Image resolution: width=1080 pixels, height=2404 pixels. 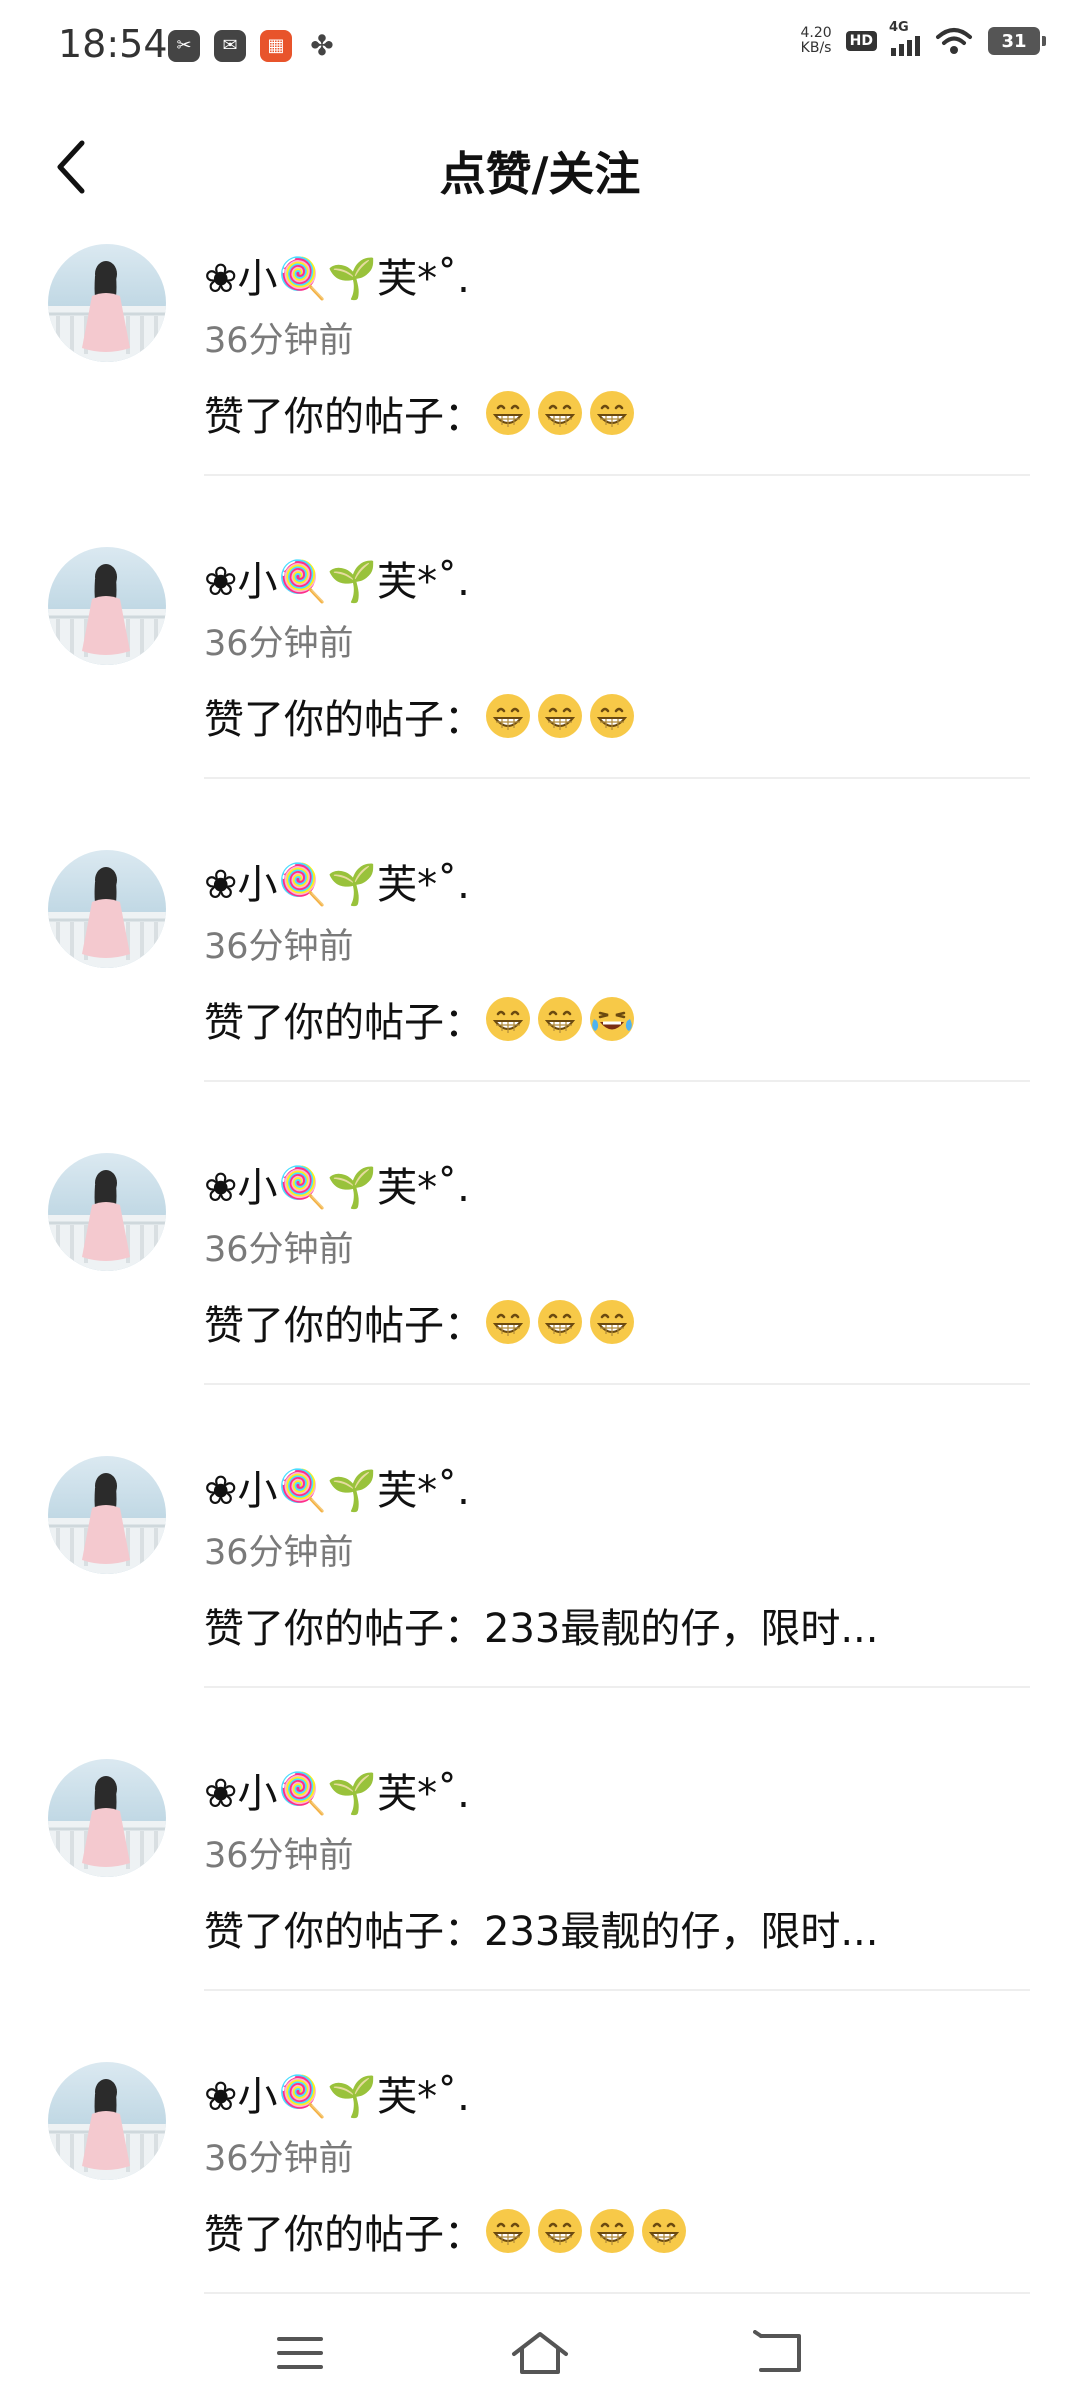 I want to click on page-header: 点赞/关注, so click(x=540, y=170).